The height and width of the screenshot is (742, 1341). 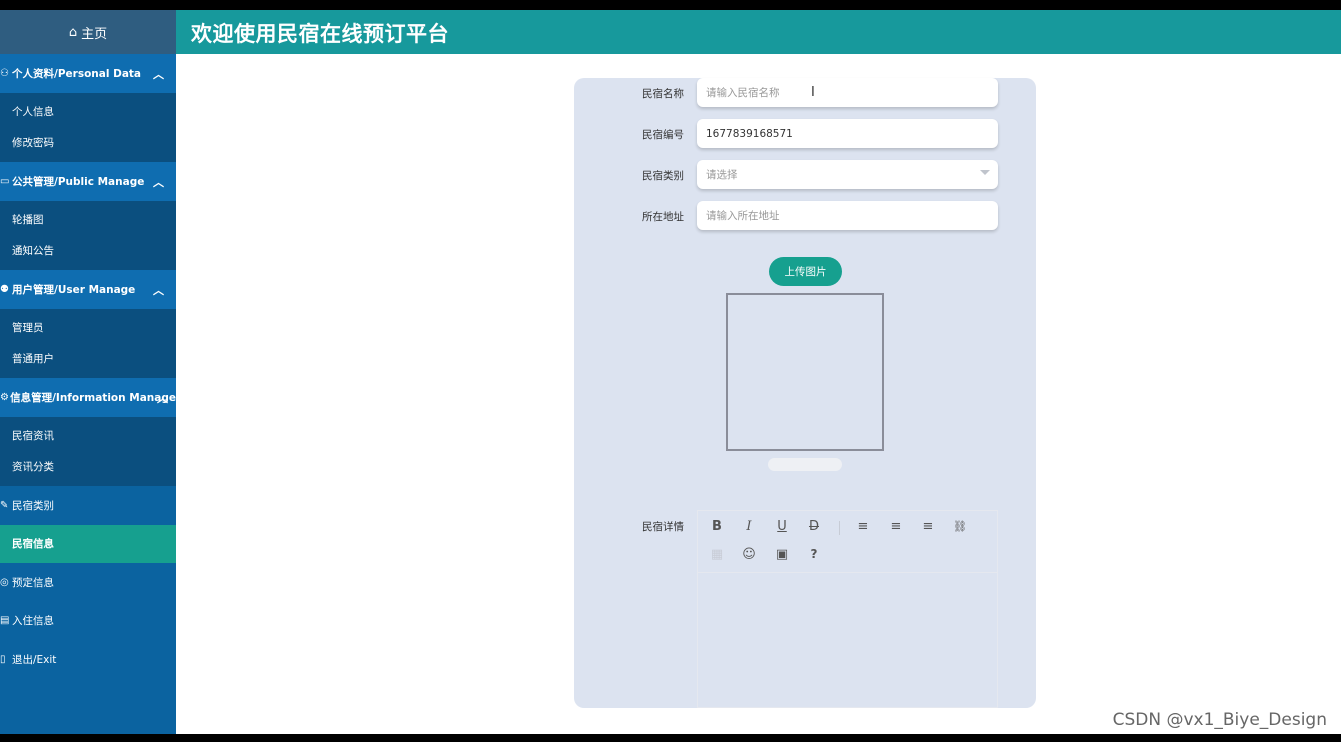 What do you see at coordinates (88, 142) in the screenshot?
I see `sidebar-item-change-password: 修改密码` at bounding box center [88, 142].